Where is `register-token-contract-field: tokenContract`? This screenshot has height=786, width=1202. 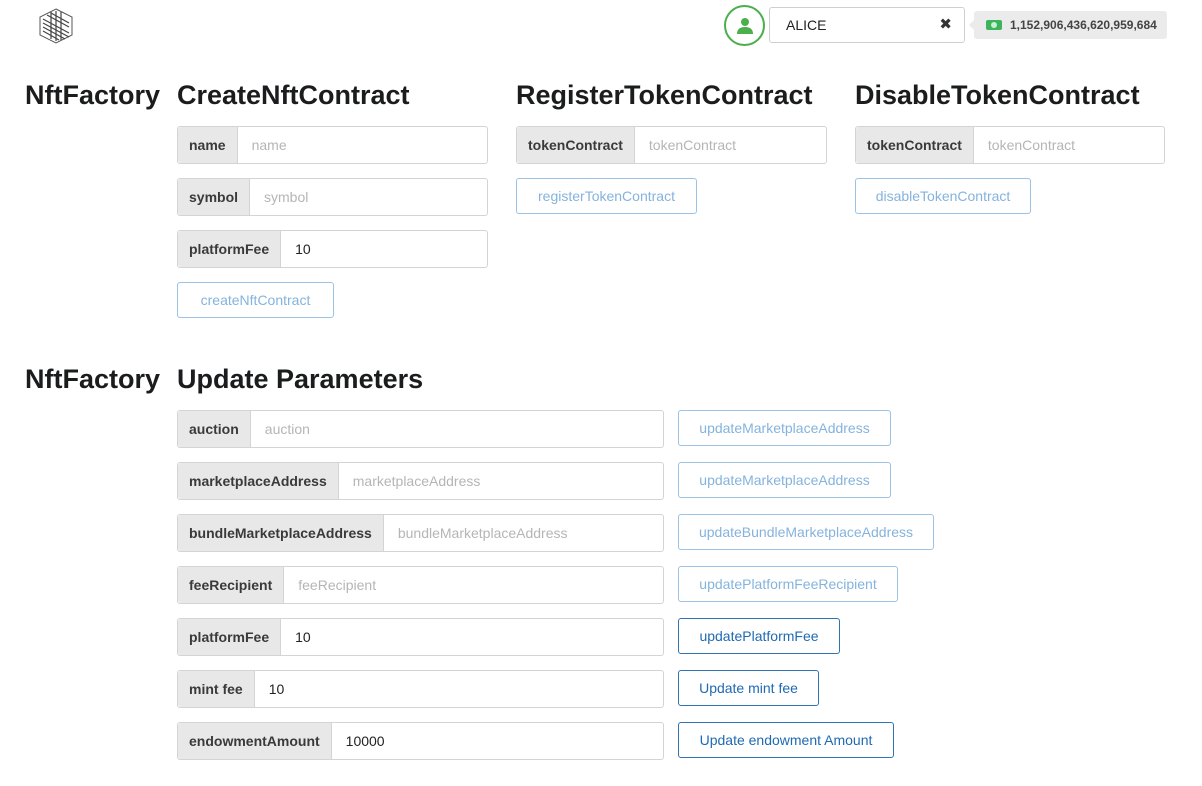
register-token-contract-field: tokenContract is located at coordinates (671, 145).